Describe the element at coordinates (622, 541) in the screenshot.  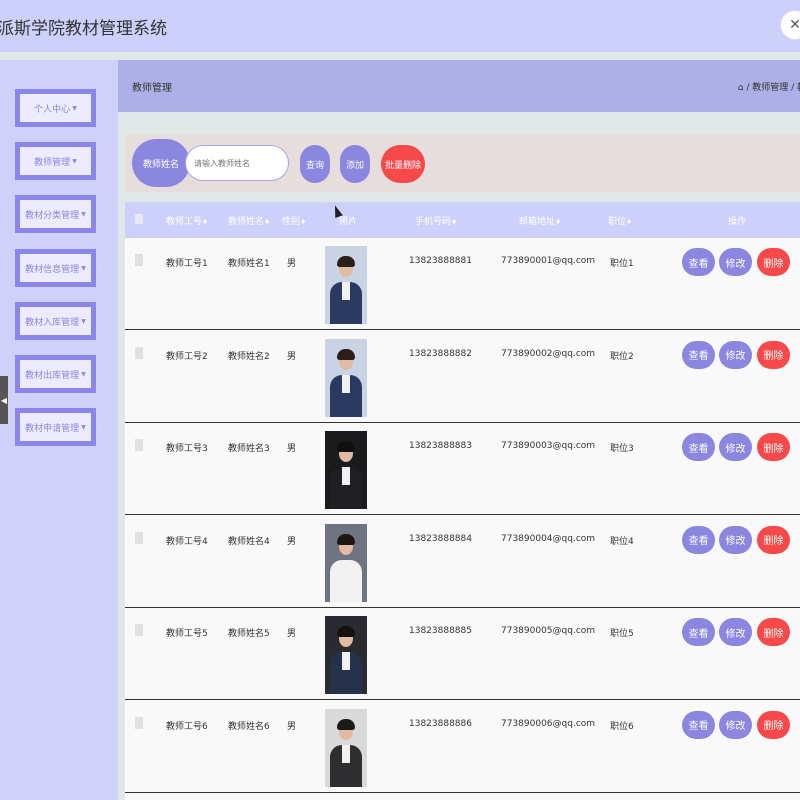
I see `position-cell: 职位4` at that location.